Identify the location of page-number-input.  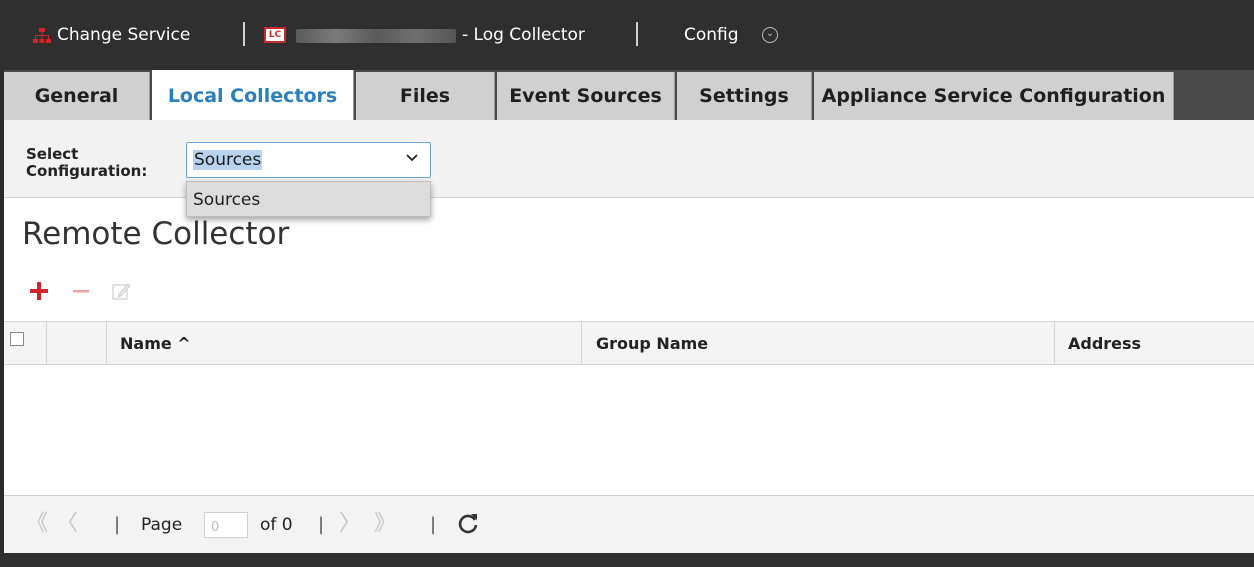
(226, 525).